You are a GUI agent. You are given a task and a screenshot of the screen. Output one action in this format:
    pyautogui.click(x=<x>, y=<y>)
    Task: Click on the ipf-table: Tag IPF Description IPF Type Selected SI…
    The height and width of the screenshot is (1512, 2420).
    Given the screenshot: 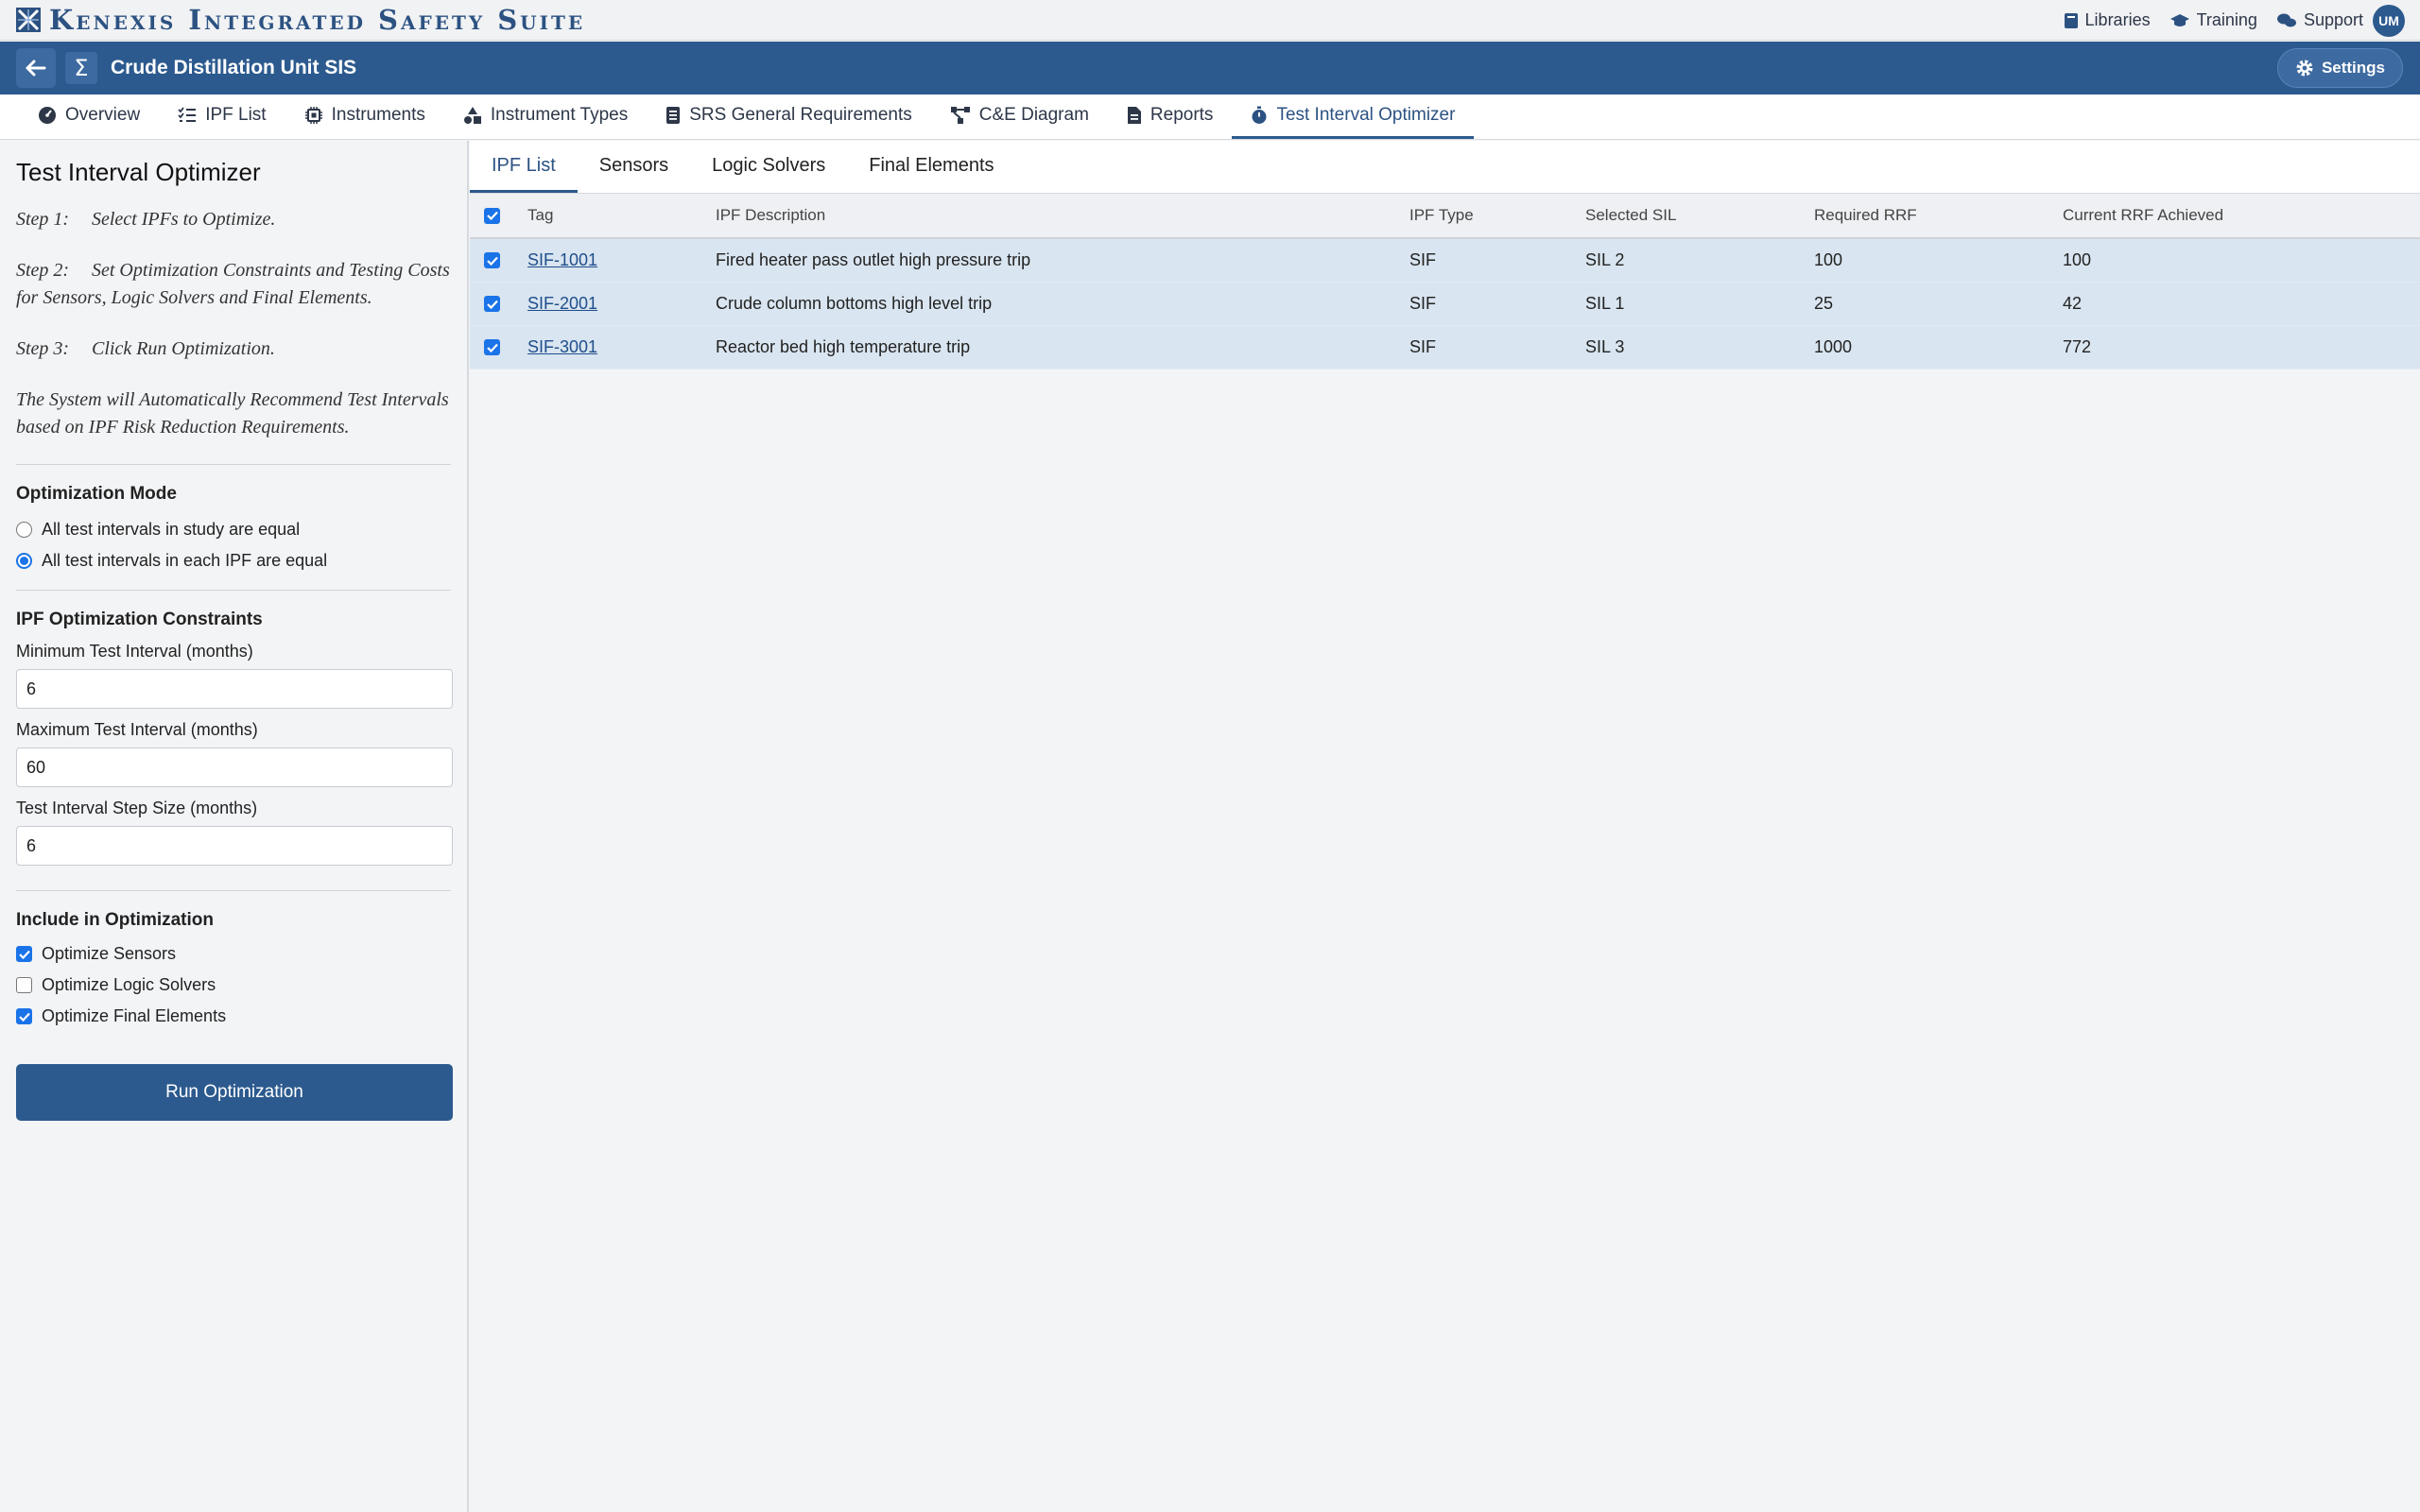 What is the action you would take?
    pyautogui.click(x=1445, y=281)
    